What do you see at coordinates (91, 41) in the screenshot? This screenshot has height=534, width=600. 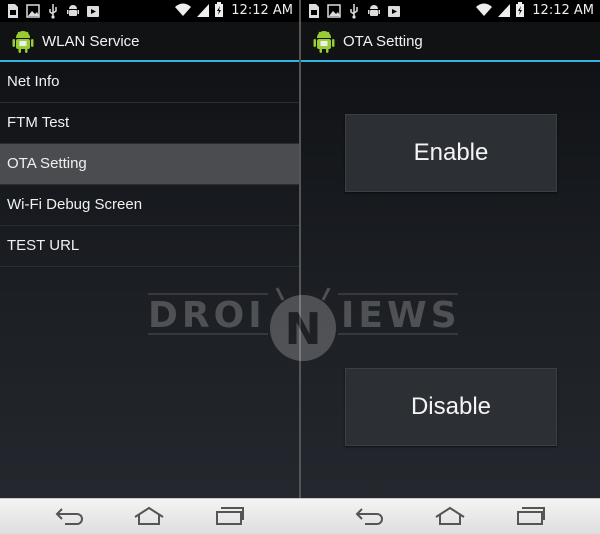 I see `page-title: WLAN Service` at bounding box center [91, 41].